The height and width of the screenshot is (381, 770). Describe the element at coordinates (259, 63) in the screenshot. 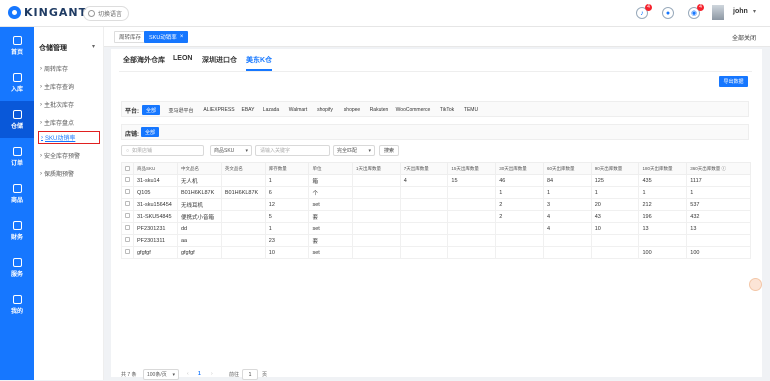

I see `tab-us-east-k: 美东K仓` at that location.